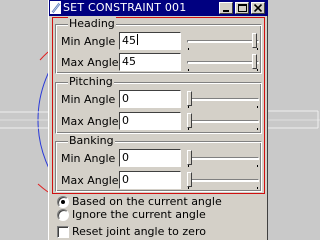 The width and height of the screenshot is (320, 240). I want to click on maximize-button, so click(242, 8).